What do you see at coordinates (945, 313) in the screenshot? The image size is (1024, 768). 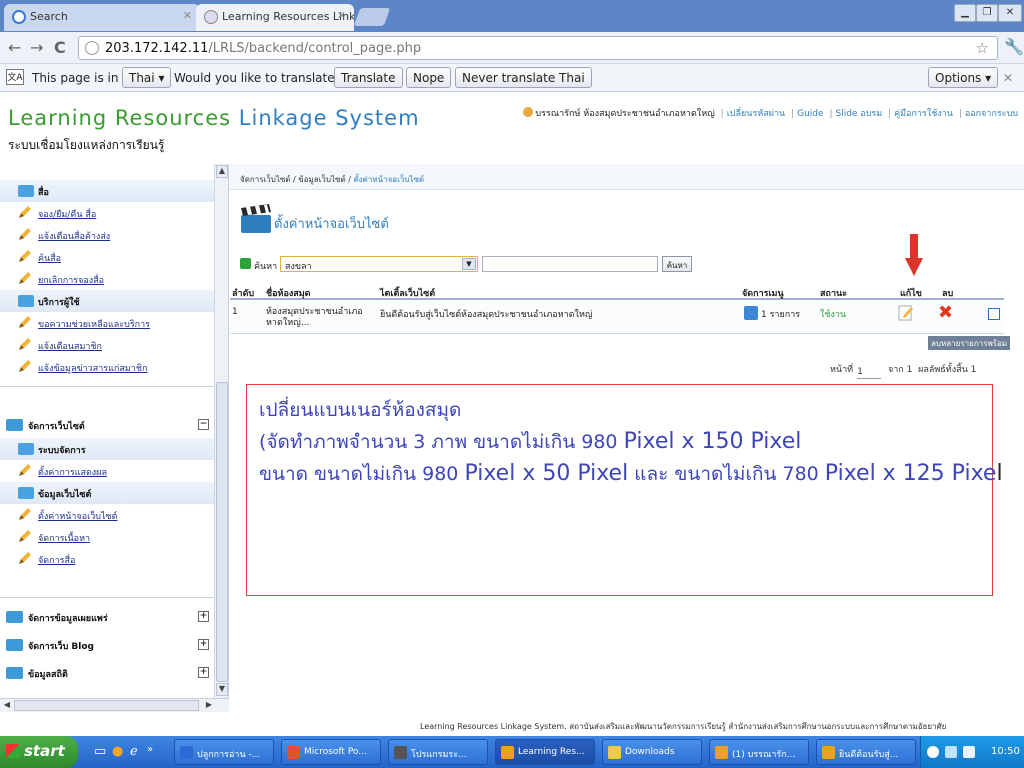 I see `delete-icon: ✖` at bounding box center [945, 313].